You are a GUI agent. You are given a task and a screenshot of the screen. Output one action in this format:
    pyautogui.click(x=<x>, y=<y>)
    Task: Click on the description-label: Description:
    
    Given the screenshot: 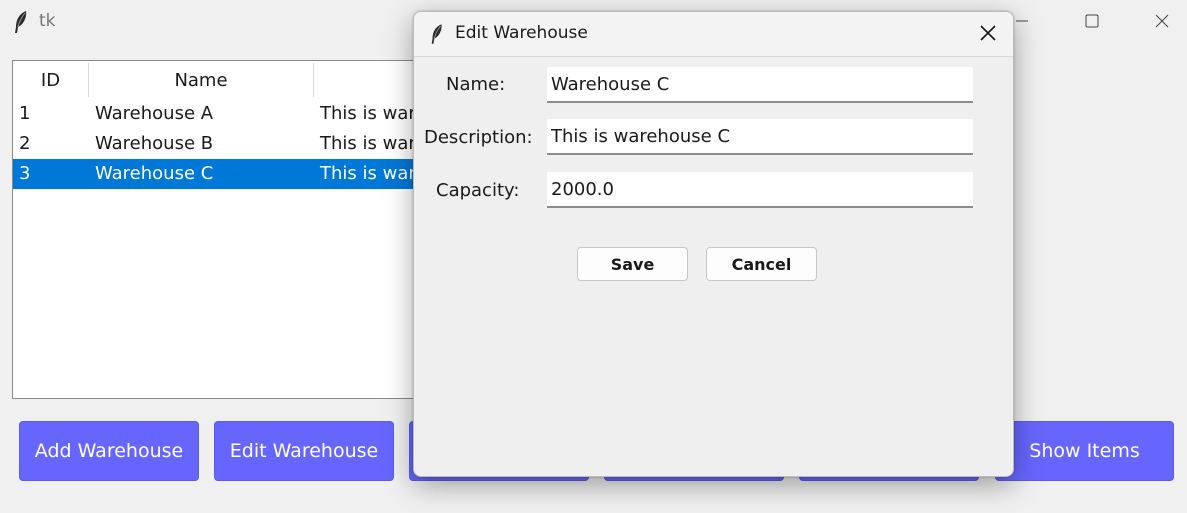 What is the action you would take?
    pyautogui.click(x=478, y=137)
    